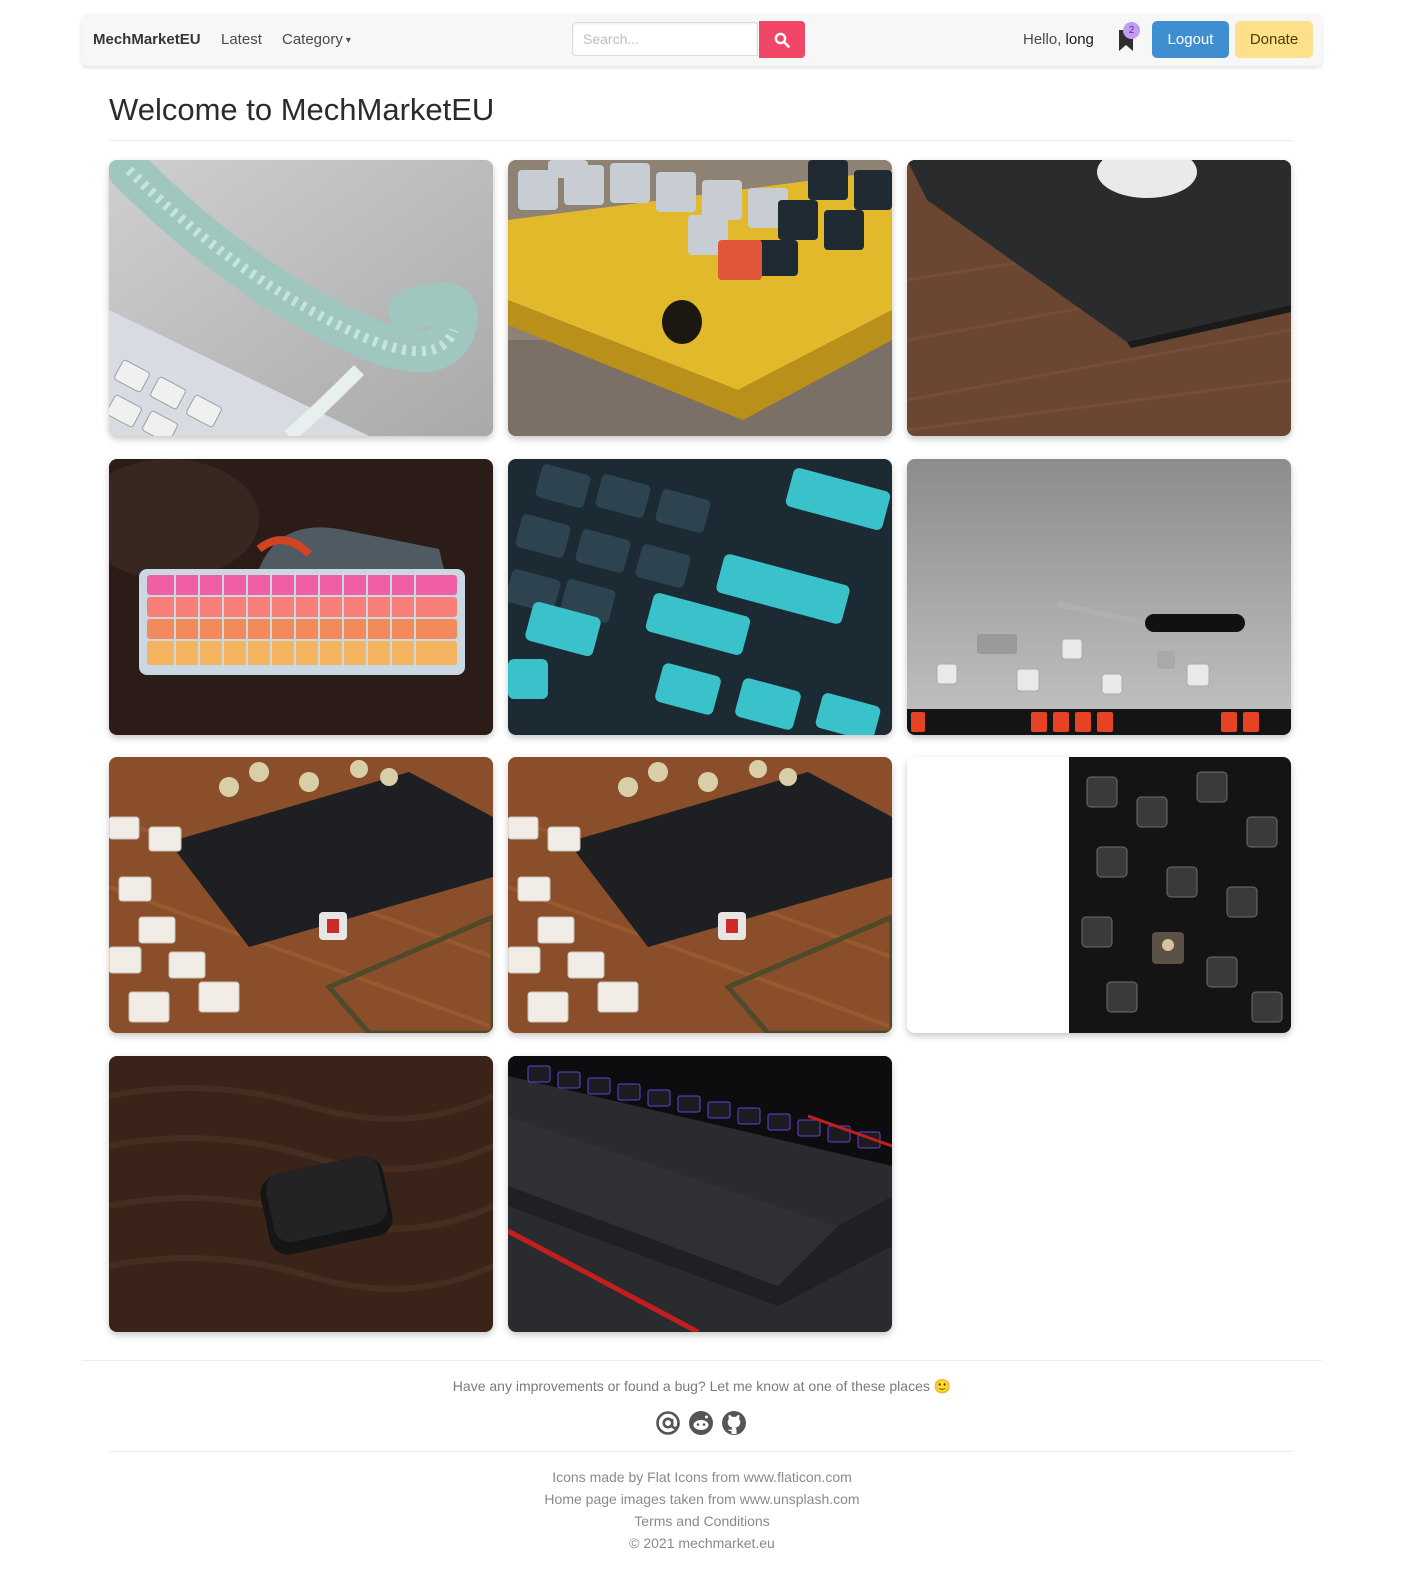 This screenshot has height=1572, width=1404. I want to click on nav-latest-link: Latest, so click(241, 39).